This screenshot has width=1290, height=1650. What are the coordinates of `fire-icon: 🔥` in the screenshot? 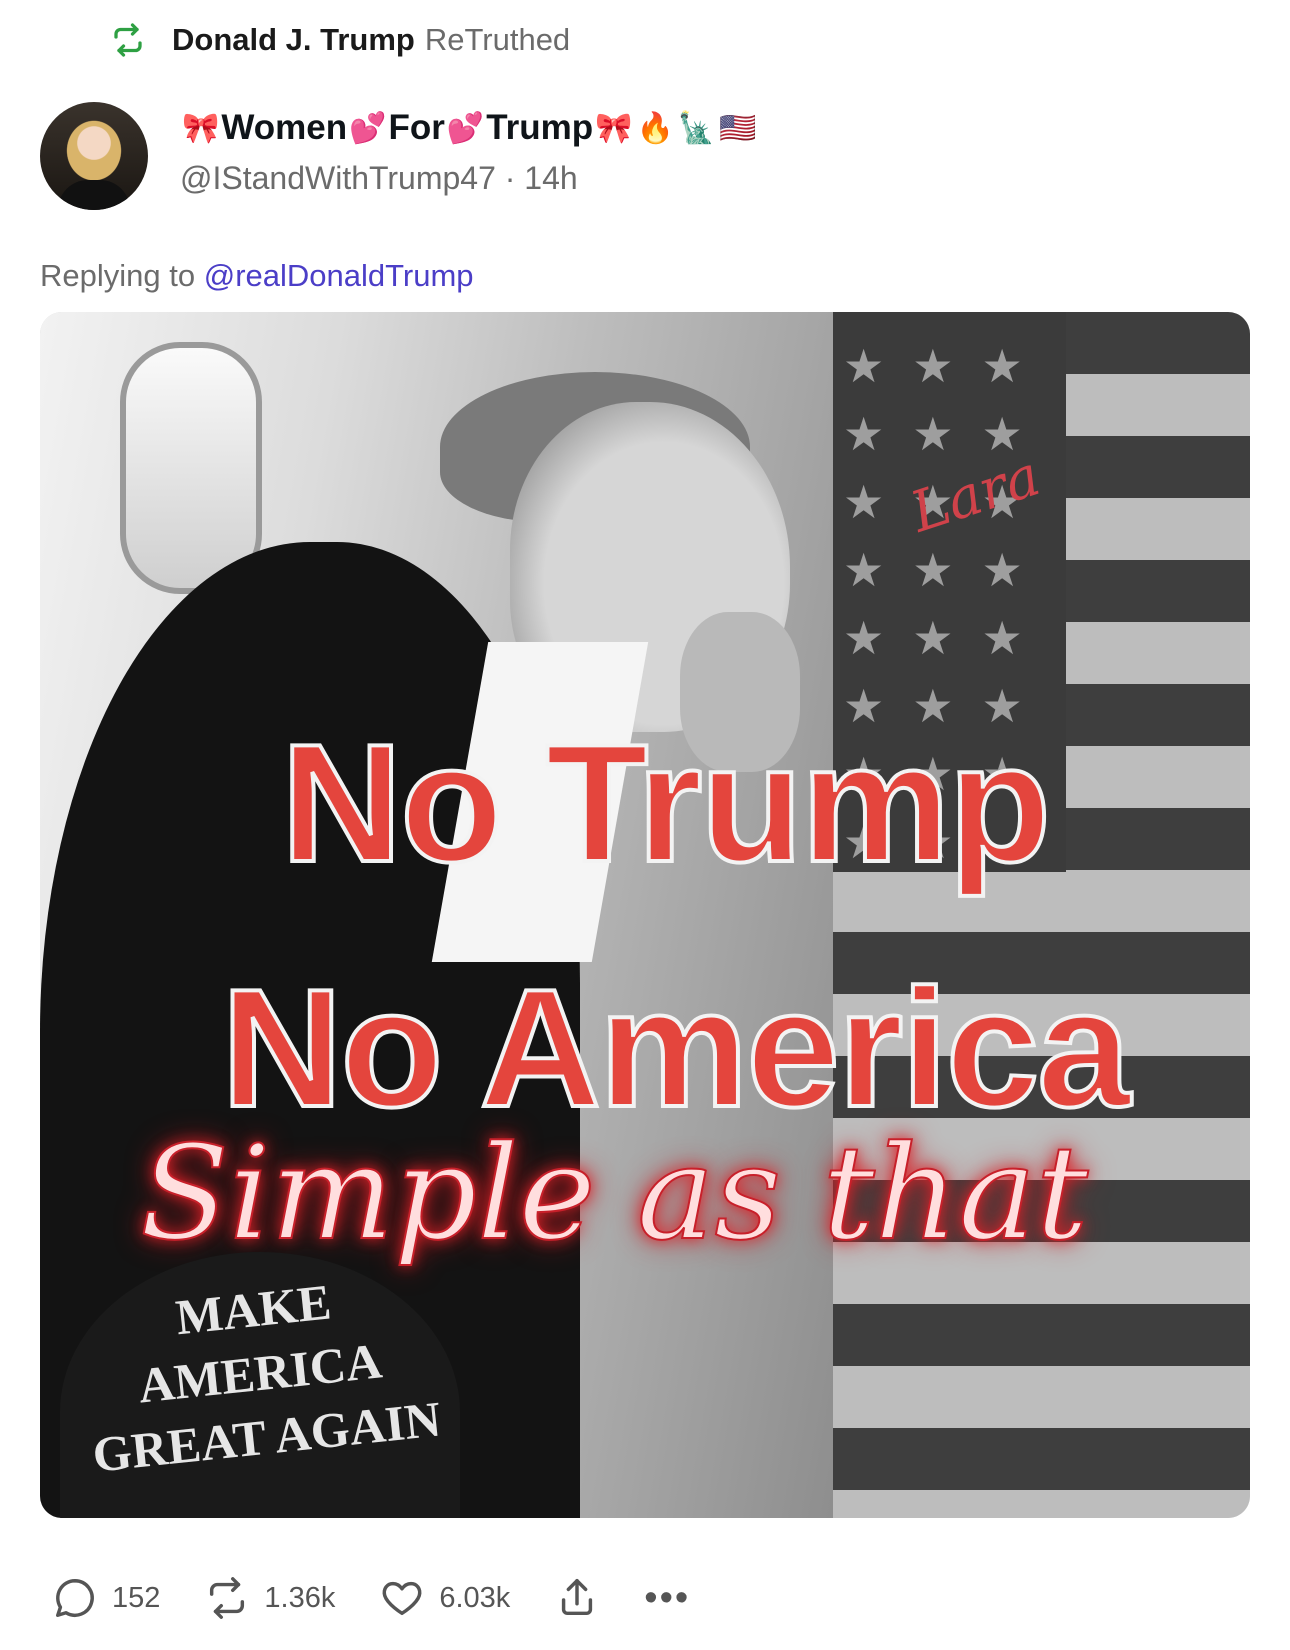 It's located at (655, 128).